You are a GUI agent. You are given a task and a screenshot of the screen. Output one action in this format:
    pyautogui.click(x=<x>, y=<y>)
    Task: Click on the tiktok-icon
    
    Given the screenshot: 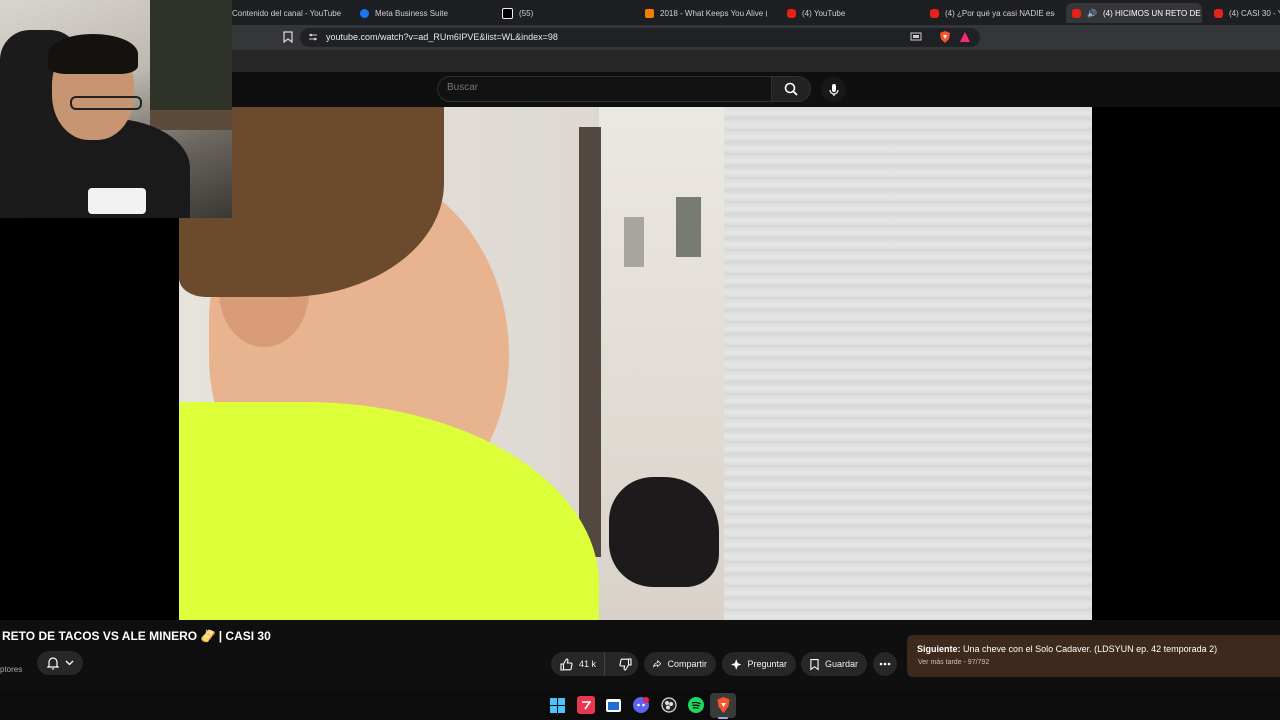 What is the action you would take?
    pyautogui.click(x=507, y=13)
    